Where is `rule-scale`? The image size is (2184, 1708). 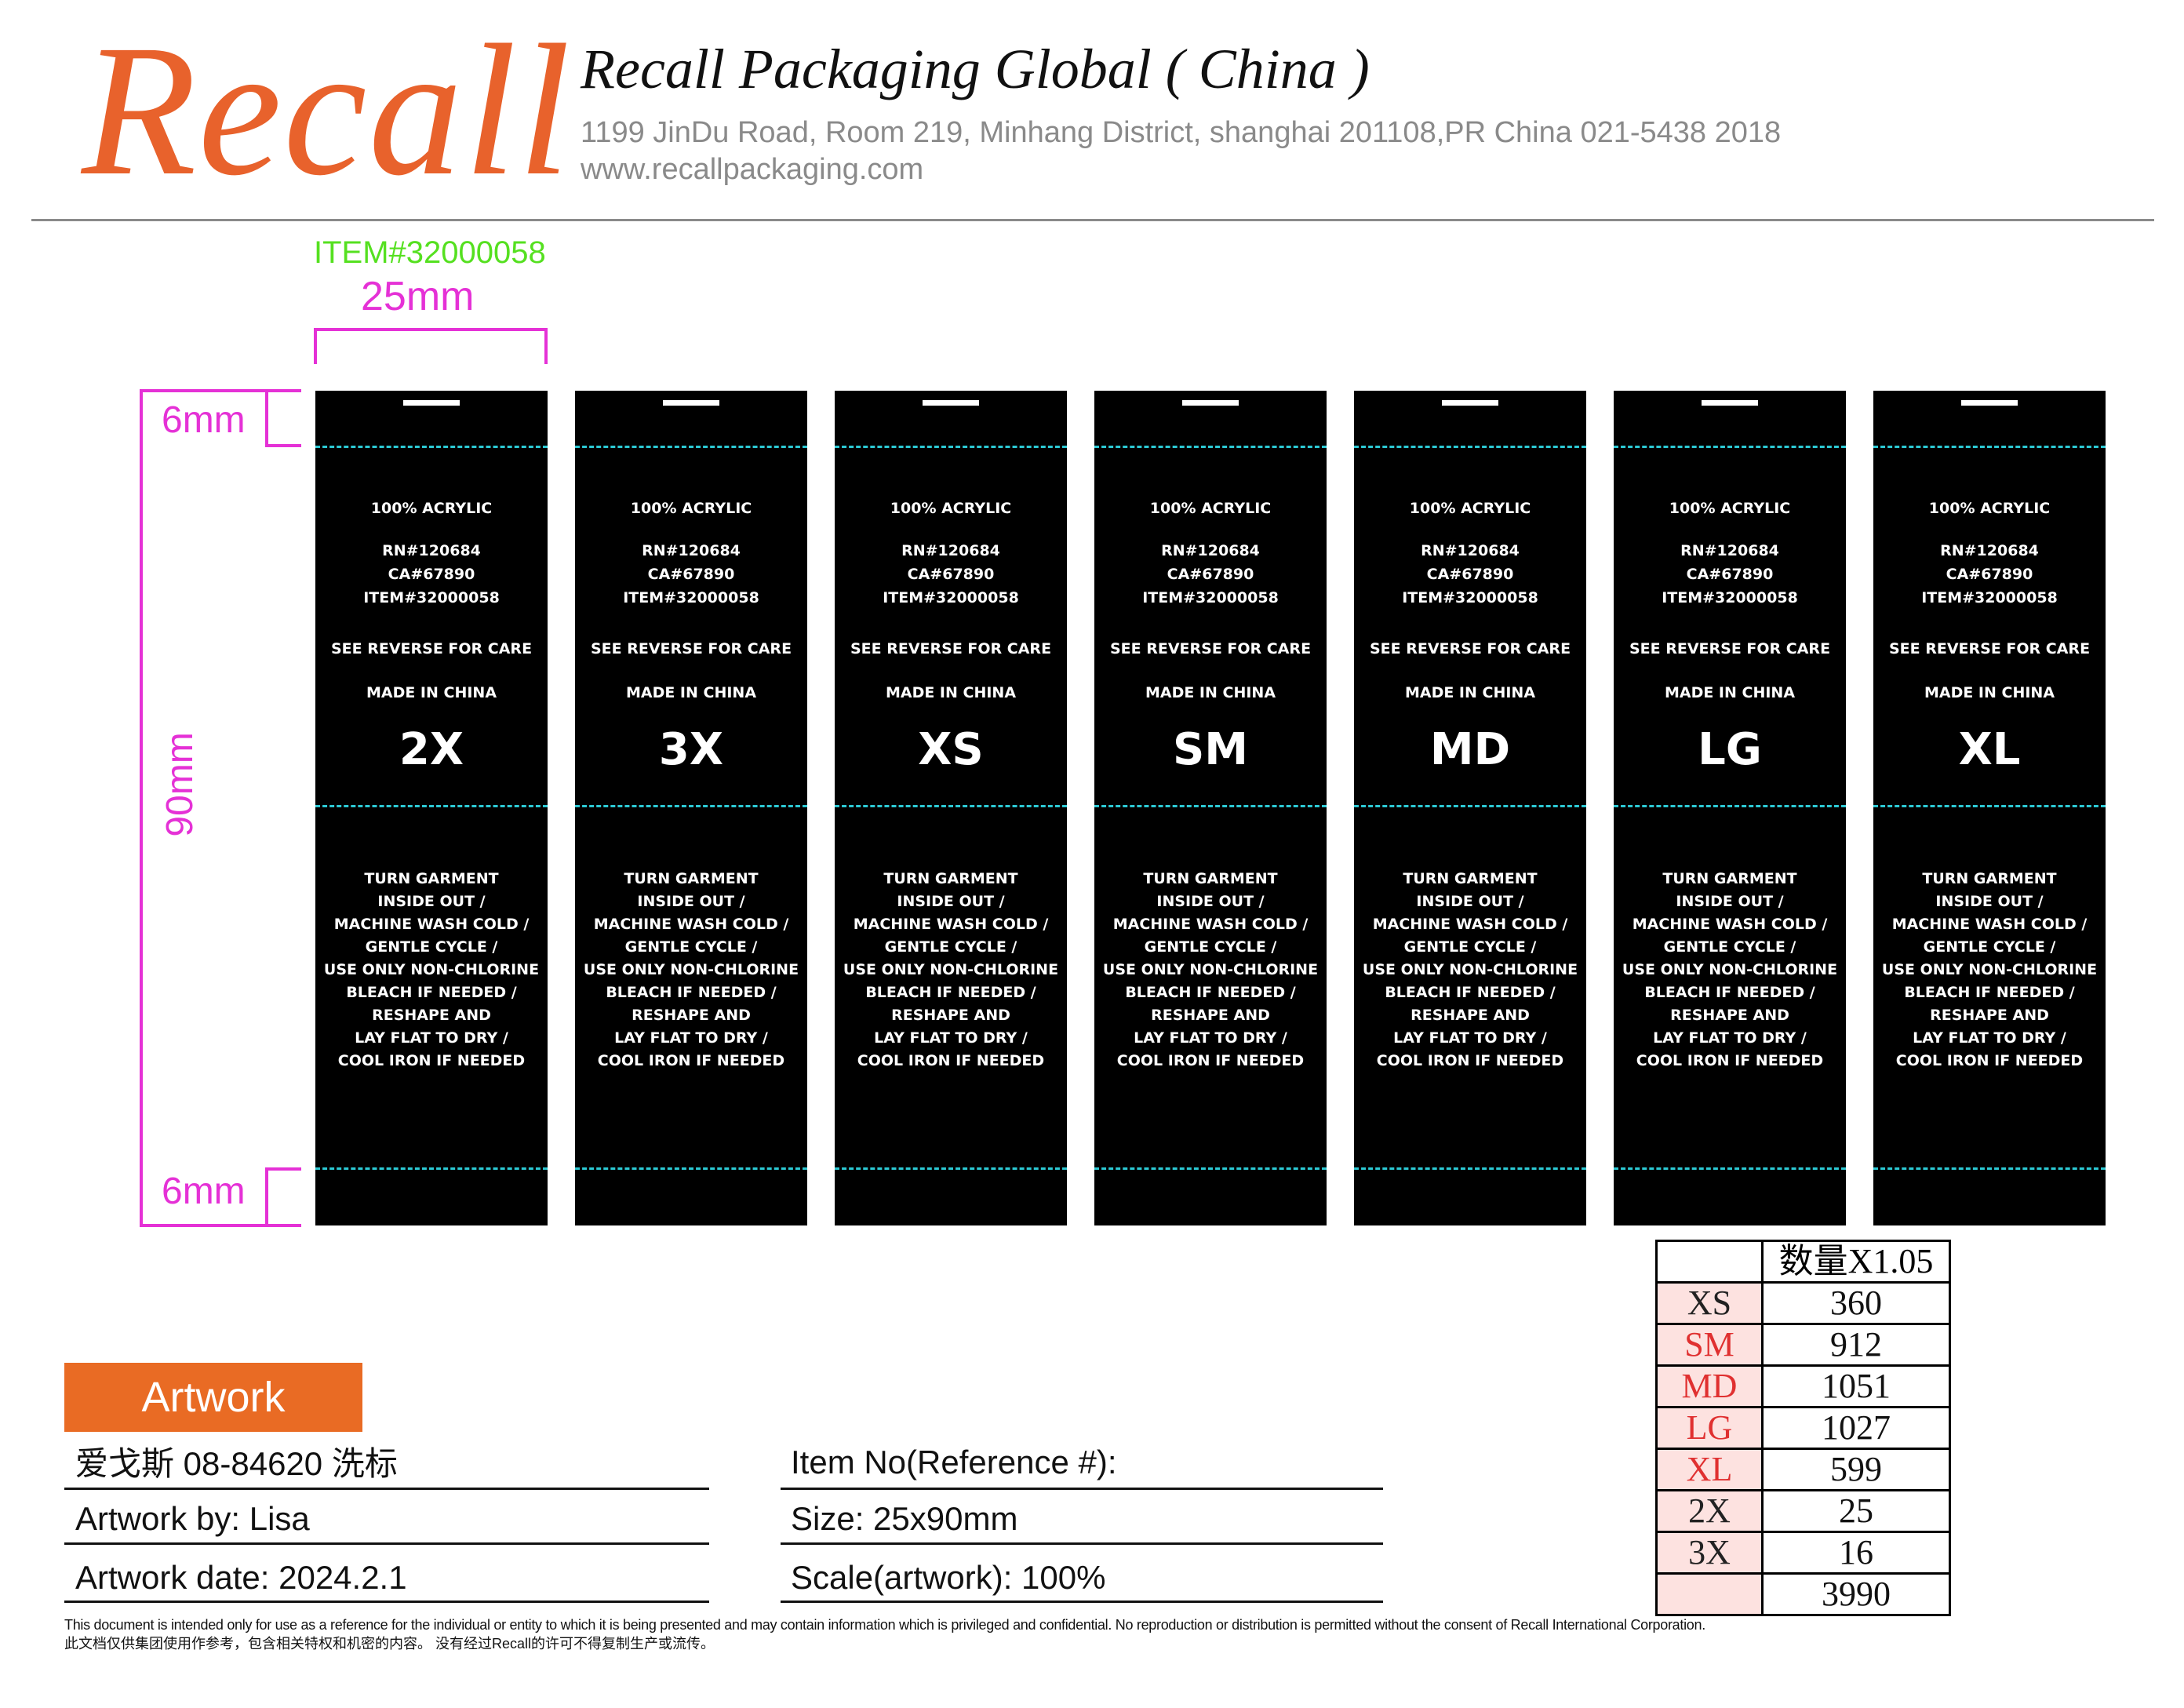 rule-scale is located at coordinates (1082, 1602).